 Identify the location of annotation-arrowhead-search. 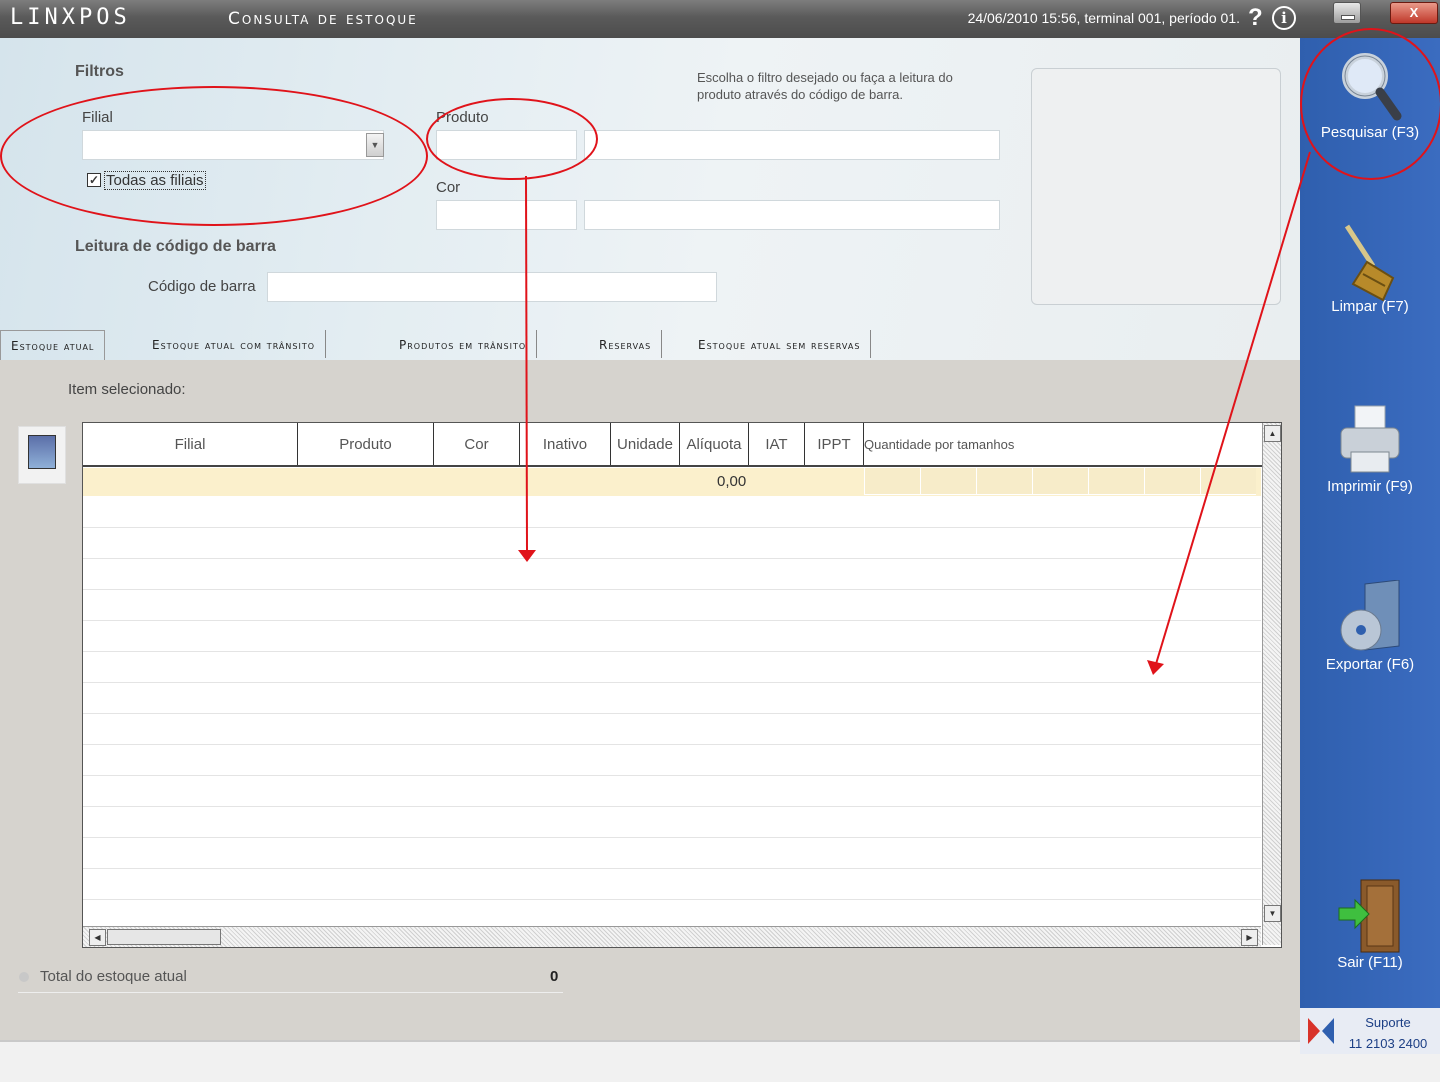
(1155, 667).